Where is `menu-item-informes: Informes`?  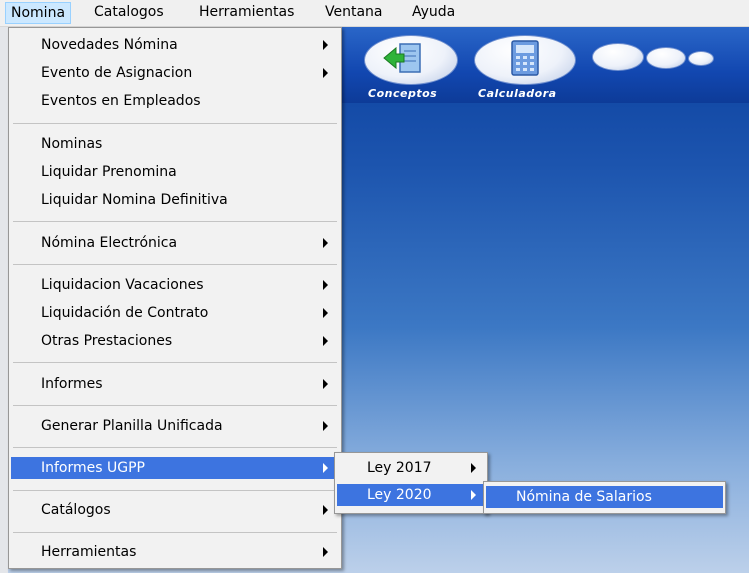
menu-item-informes: Informes is located at coordinates (175, 384).